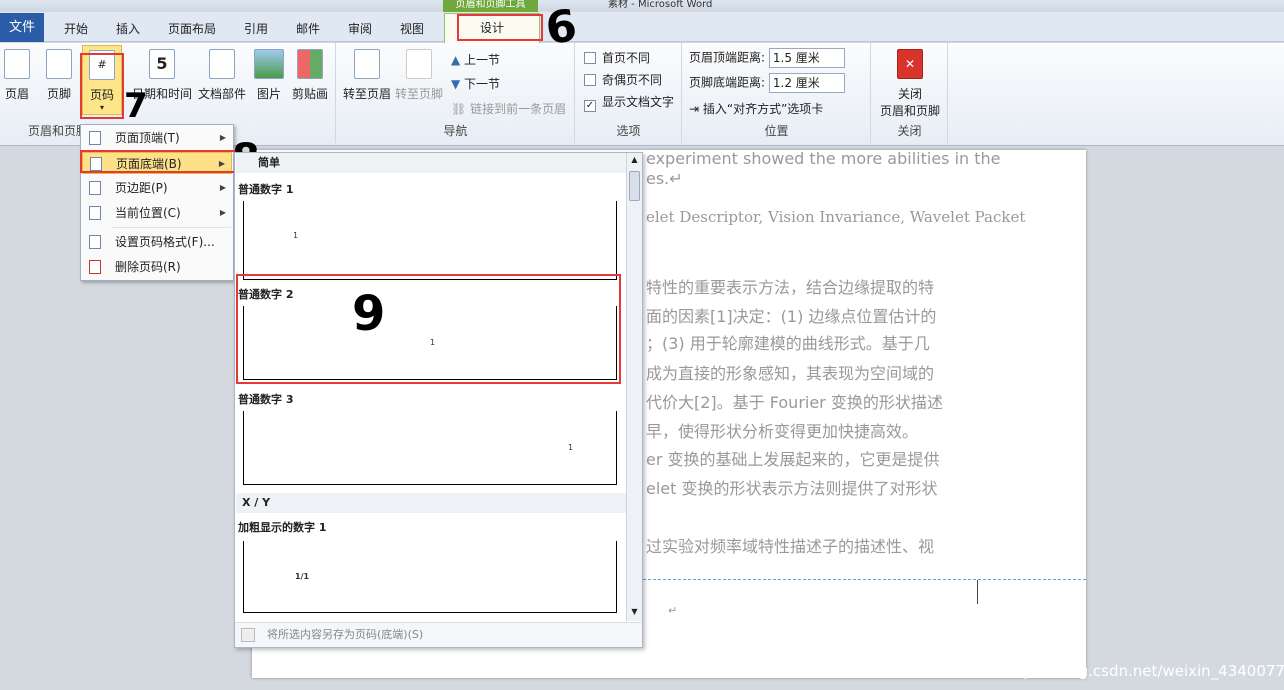 Image resolution: width=1284 pixels, height=690 pixels. I want to click on show-document-text-label: 显示文档文字, so click(638, 102).